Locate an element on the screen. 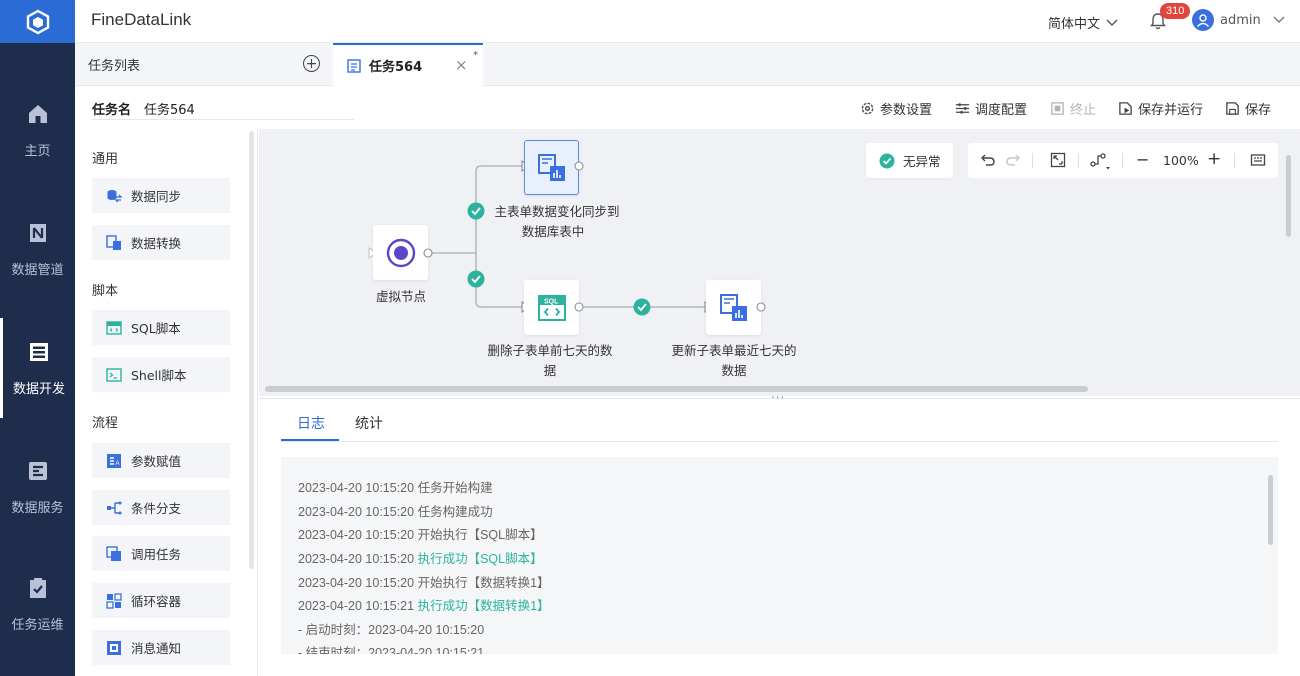  chevron-down-icon is located at coordinates (1279, 19).